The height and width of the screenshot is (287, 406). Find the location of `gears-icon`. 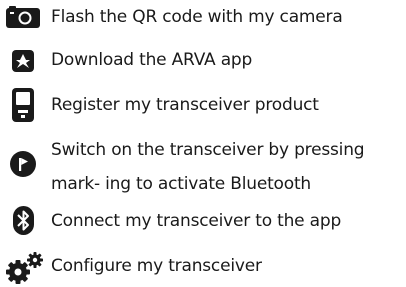

gears-icon is located at coordinates (24, 268).